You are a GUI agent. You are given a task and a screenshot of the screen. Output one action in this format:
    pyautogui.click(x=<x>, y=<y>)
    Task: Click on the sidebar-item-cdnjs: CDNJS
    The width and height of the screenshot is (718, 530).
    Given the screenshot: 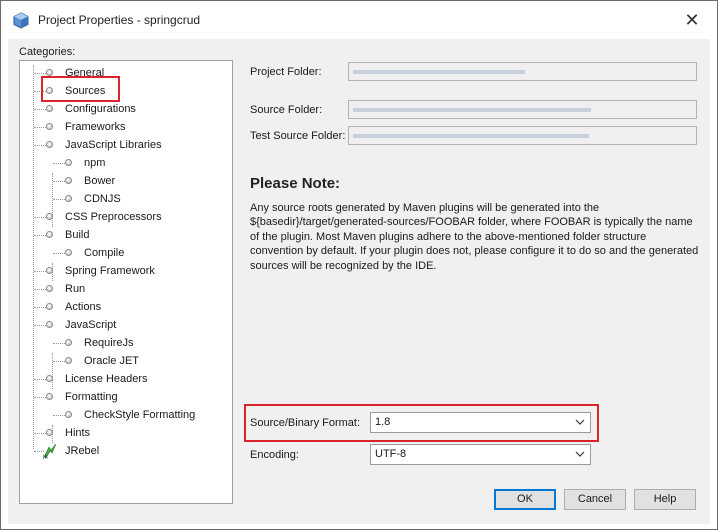 What is the action you would take?
    pyautogui.click(x=125, y=199)
    